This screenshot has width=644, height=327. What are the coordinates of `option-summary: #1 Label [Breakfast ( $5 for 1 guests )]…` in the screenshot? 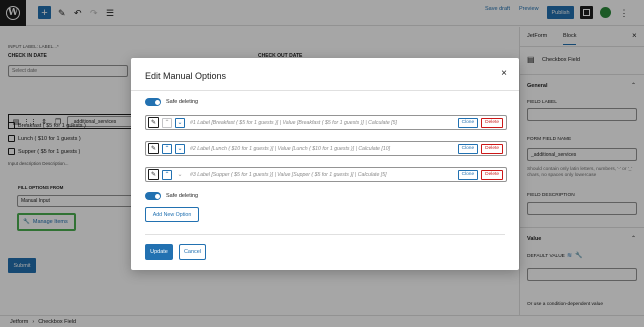 It's located at (293, 122).